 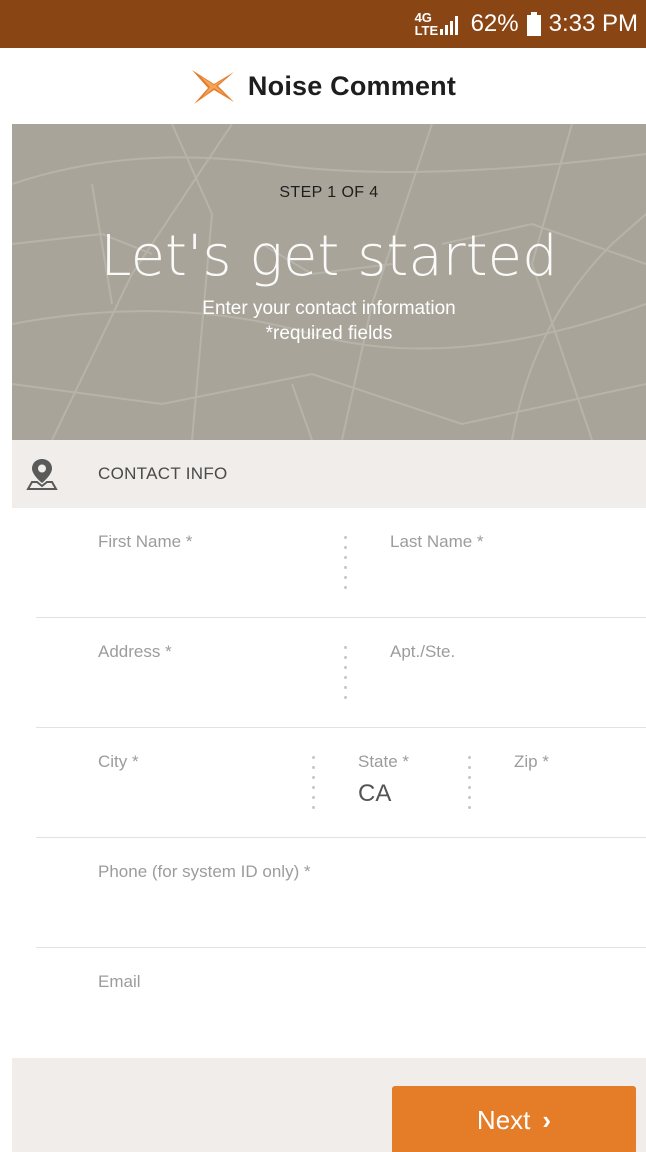 I want to click on map-pin-icon, so click(x=42, y=474).